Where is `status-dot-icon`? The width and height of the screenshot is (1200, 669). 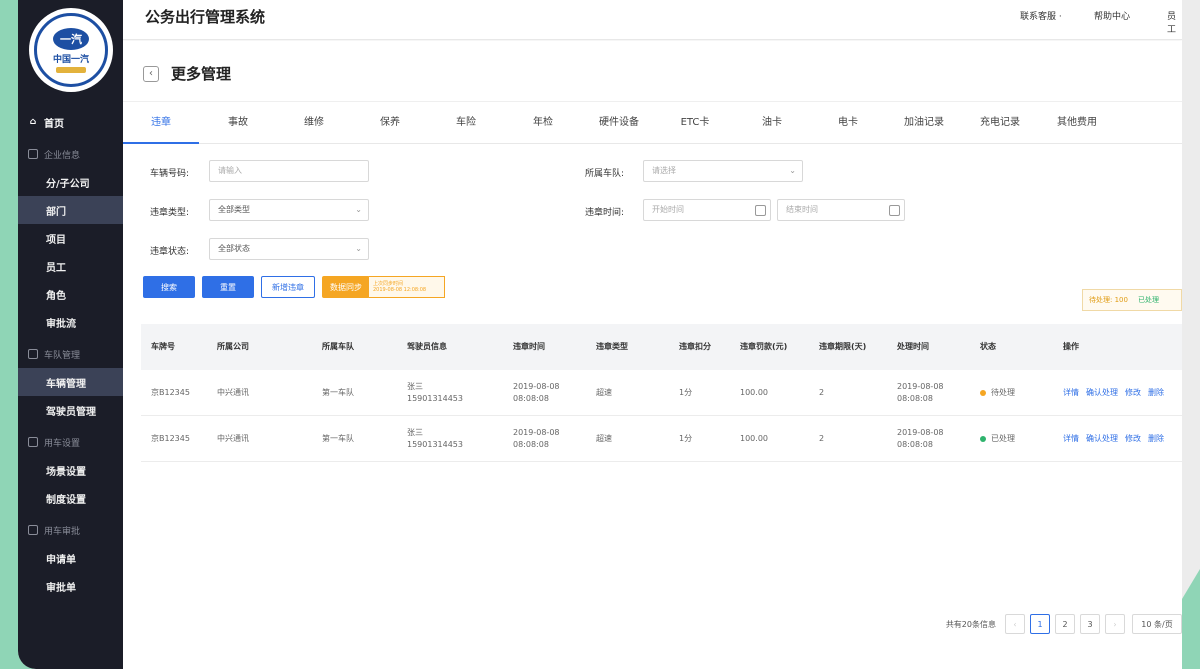 status-dot-icon is located at coordinates (983, 393).